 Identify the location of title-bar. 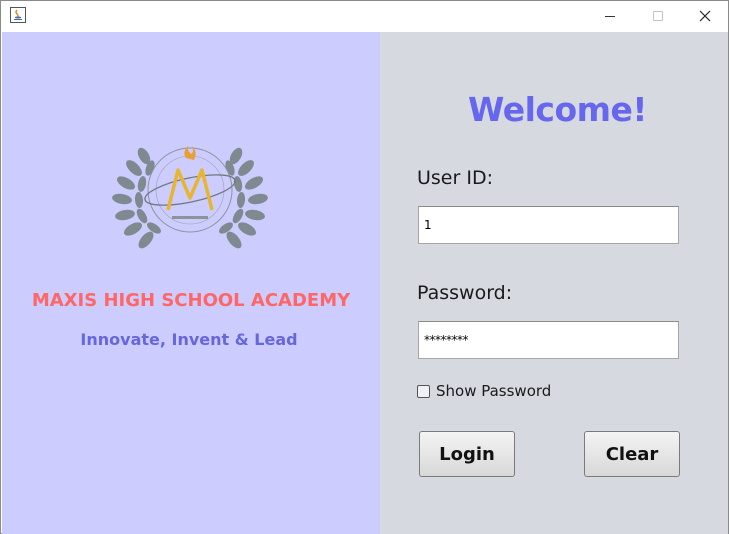
(364, 16).